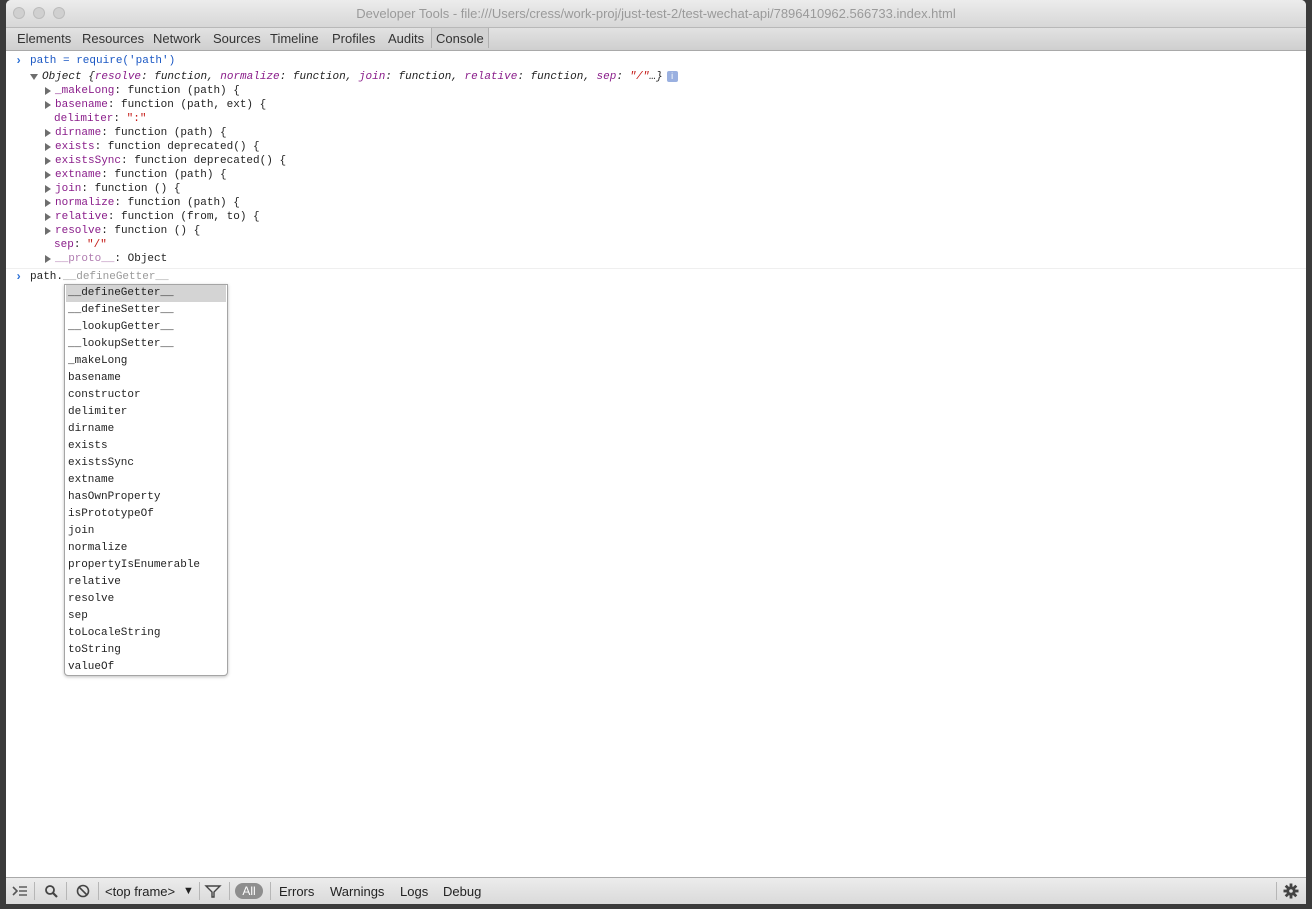 This screenshot has width=1312, height=909. I want to click on tab-audits: Audits, so click(406, 38).